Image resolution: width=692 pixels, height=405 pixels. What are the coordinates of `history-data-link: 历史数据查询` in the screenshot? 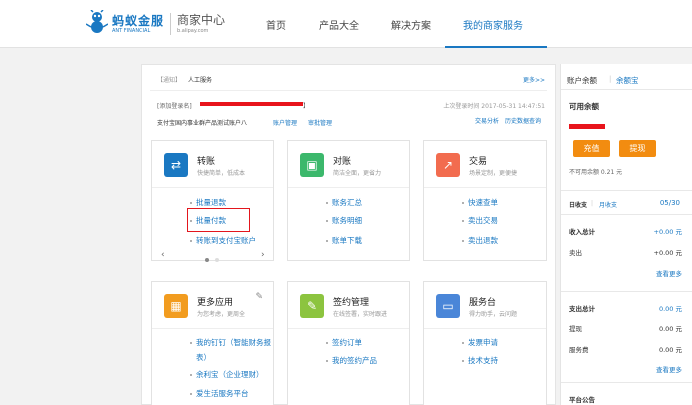 It's located at (523, 120).